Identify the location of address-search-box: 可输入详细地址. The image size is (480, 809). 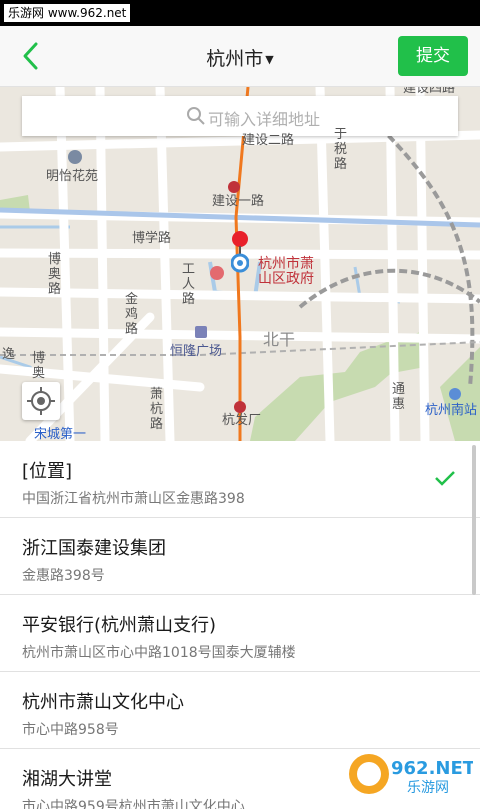
(240, 116).